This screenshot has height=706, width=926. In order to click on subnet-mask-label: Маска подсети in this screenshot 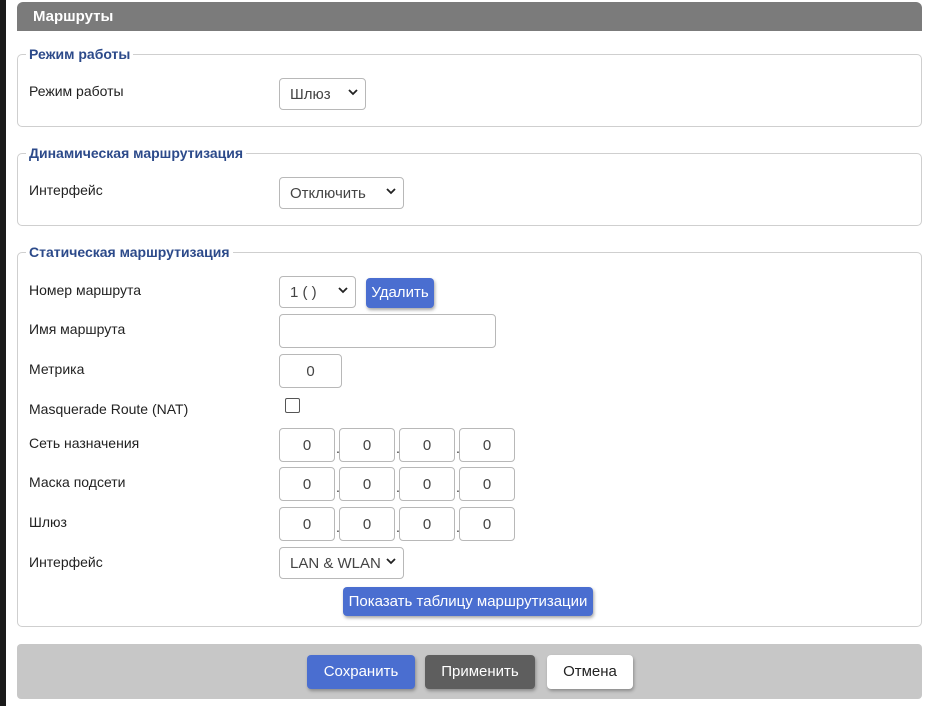, I will do `click(77, 482)`.